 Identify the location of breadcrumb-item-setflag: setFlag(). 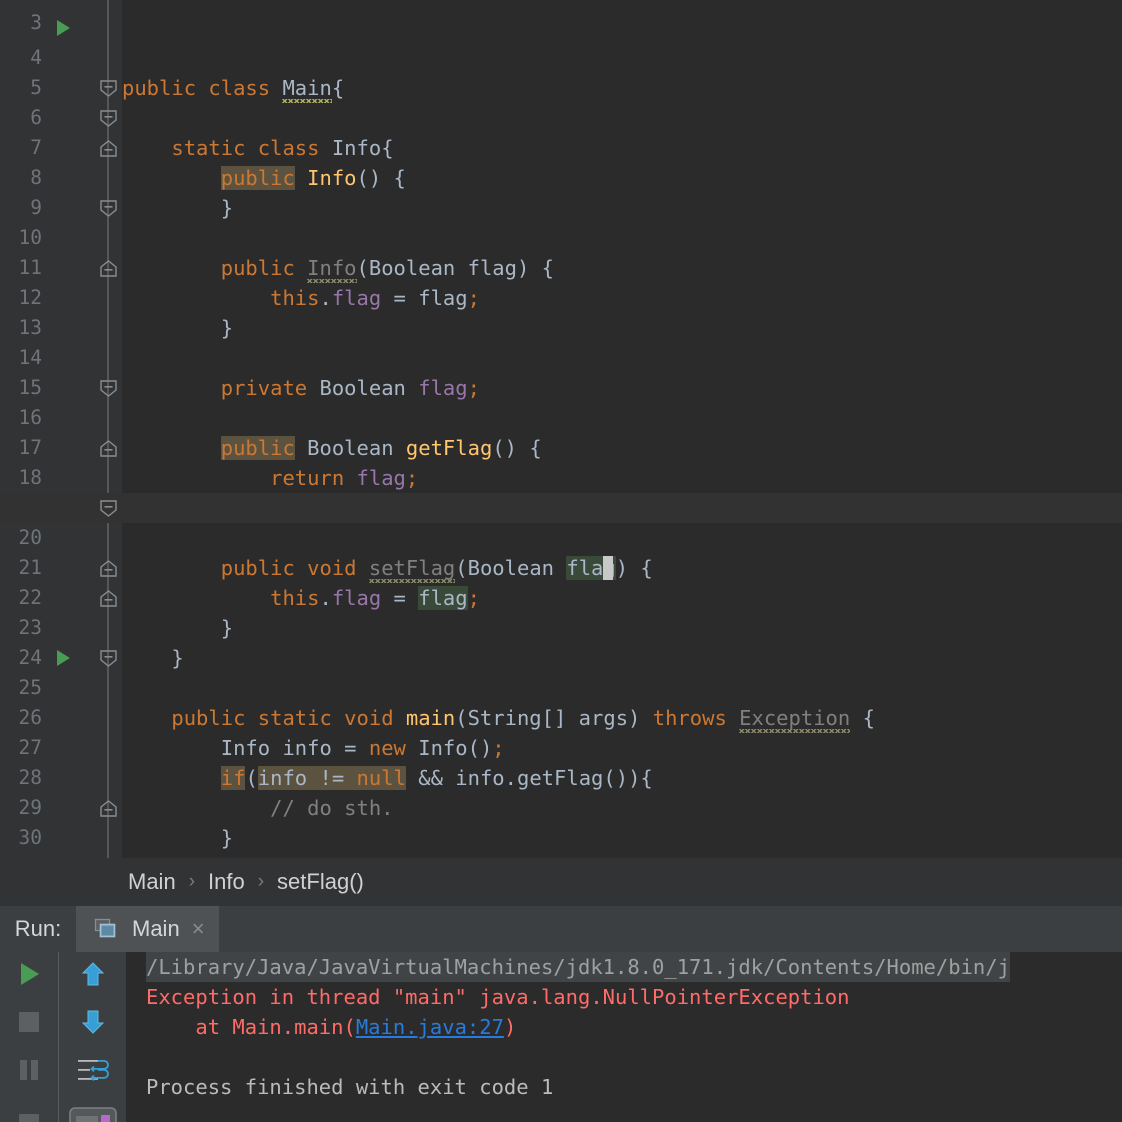
(320, 882).